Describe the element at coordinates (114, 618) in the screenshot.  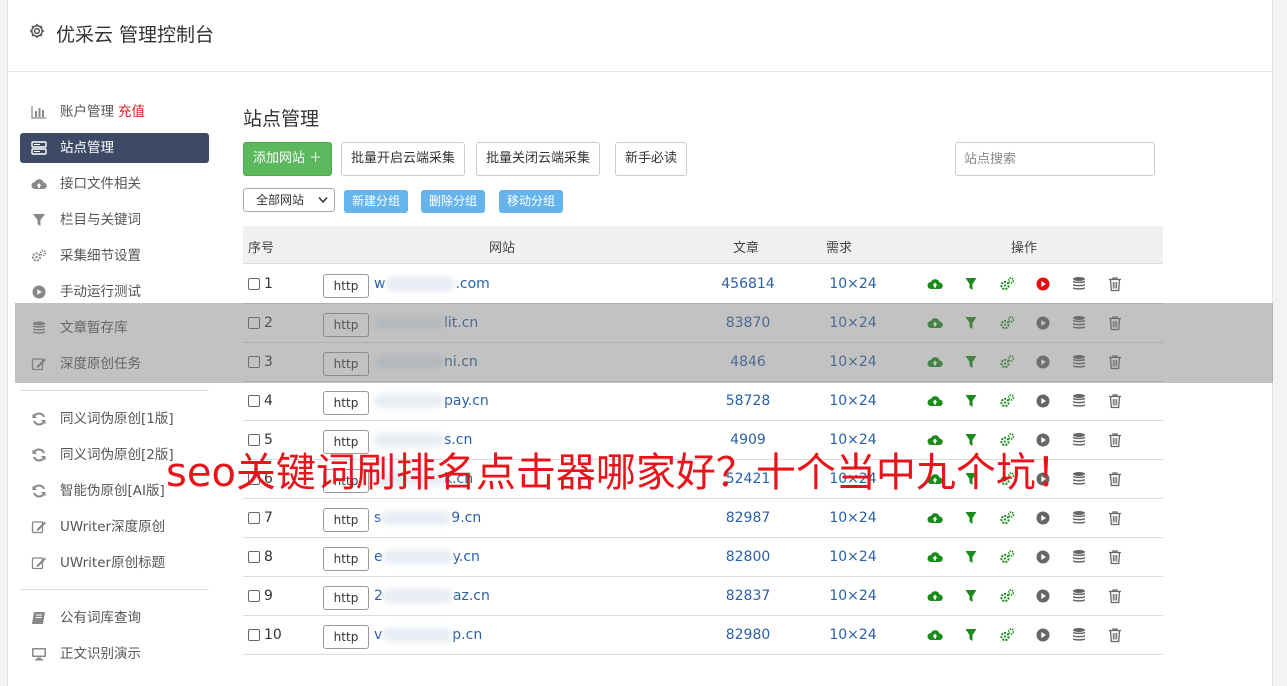
I see `sidebar-item-group3-0: 公有词库查询` at that location.